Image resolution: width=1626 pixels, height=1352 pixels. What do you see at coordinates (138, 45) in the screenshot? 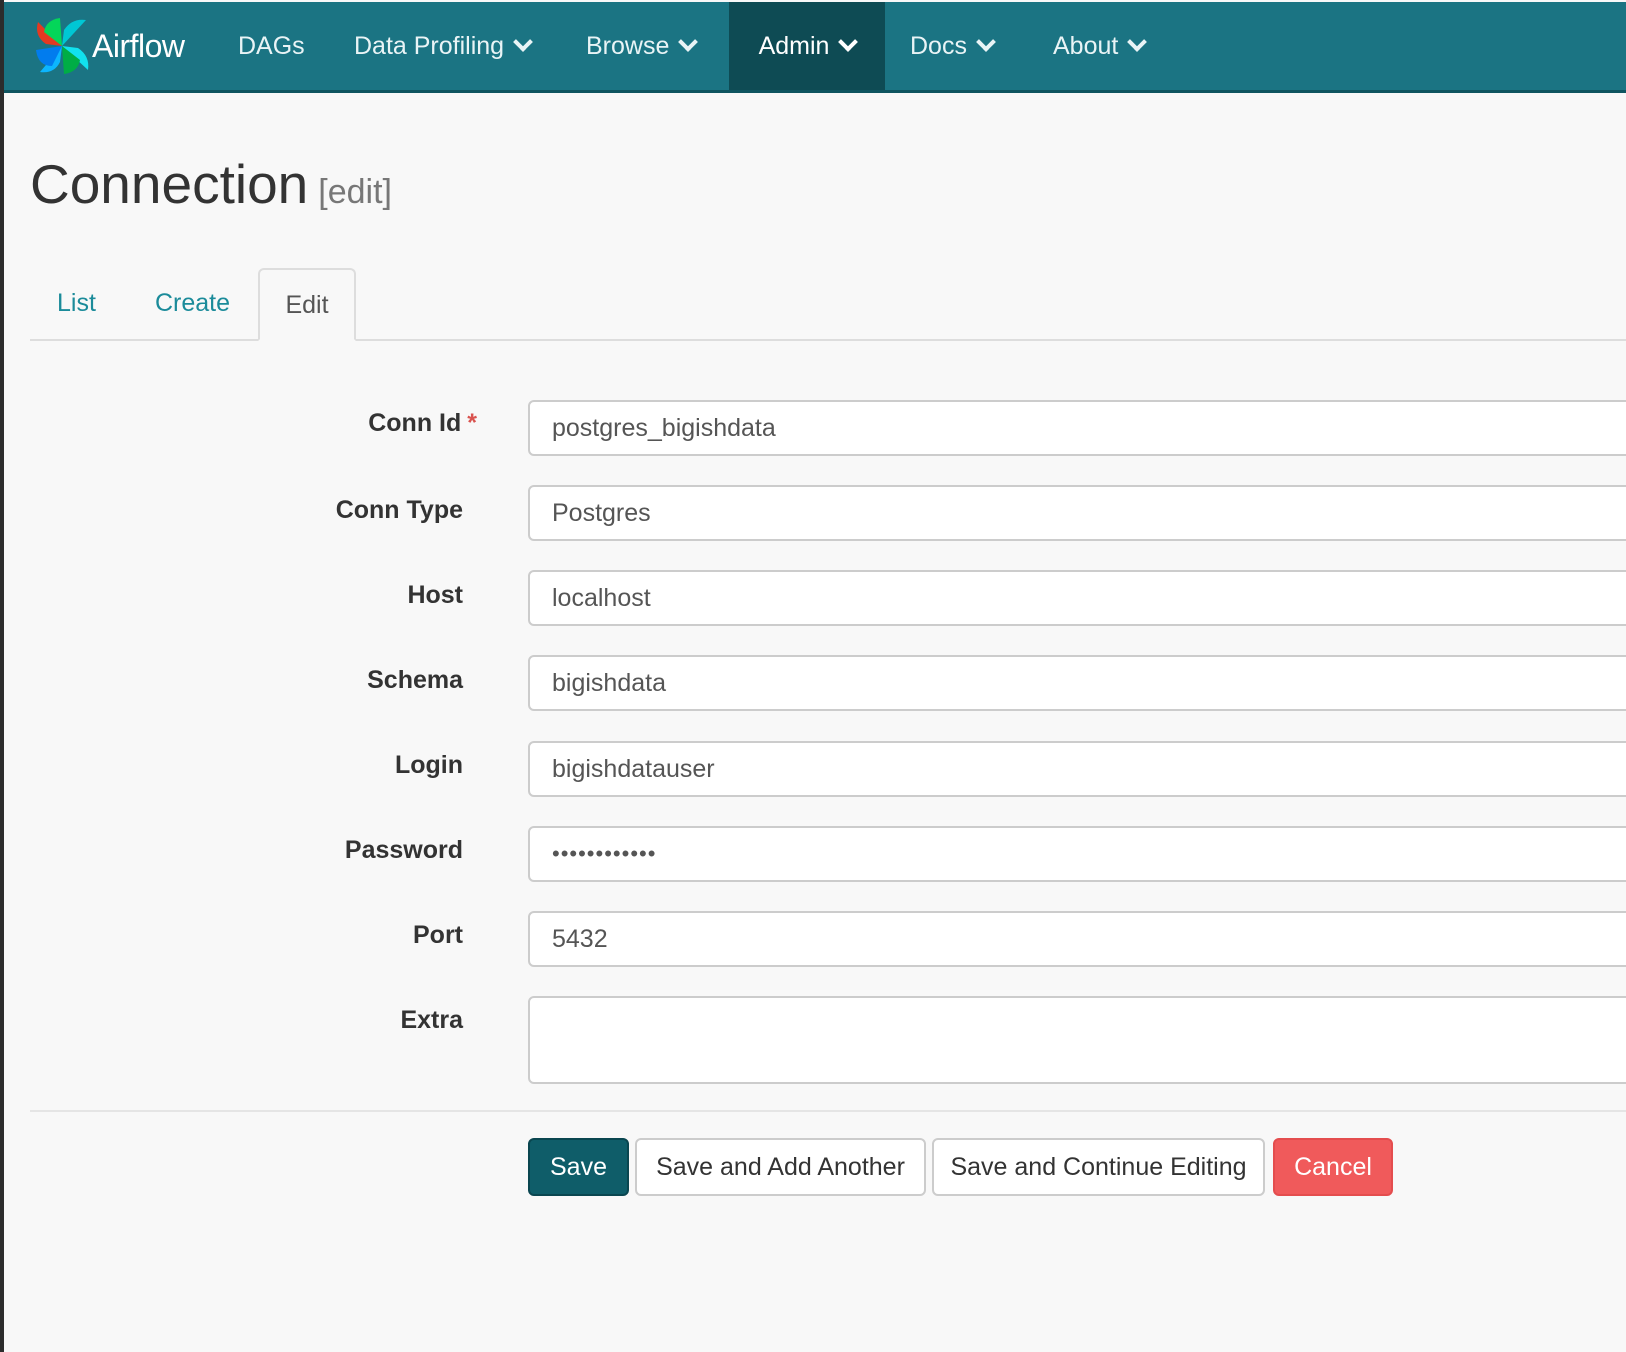
I see `brand-name: Airflow` at bounding box center [138, 45].